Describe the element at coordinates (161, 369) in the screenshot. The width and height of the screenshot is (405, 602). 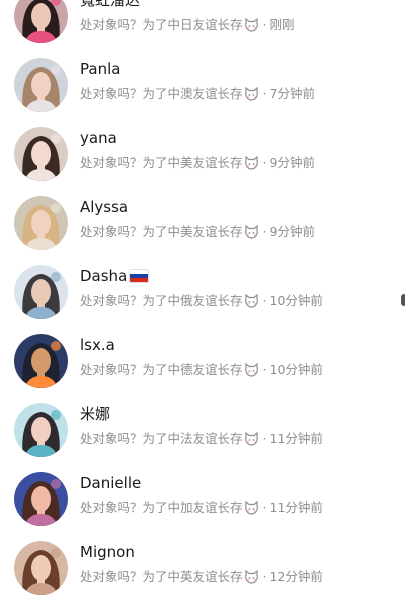
I see `message-preview-text: 处对象吗？为了中德友谊长存` at that location.